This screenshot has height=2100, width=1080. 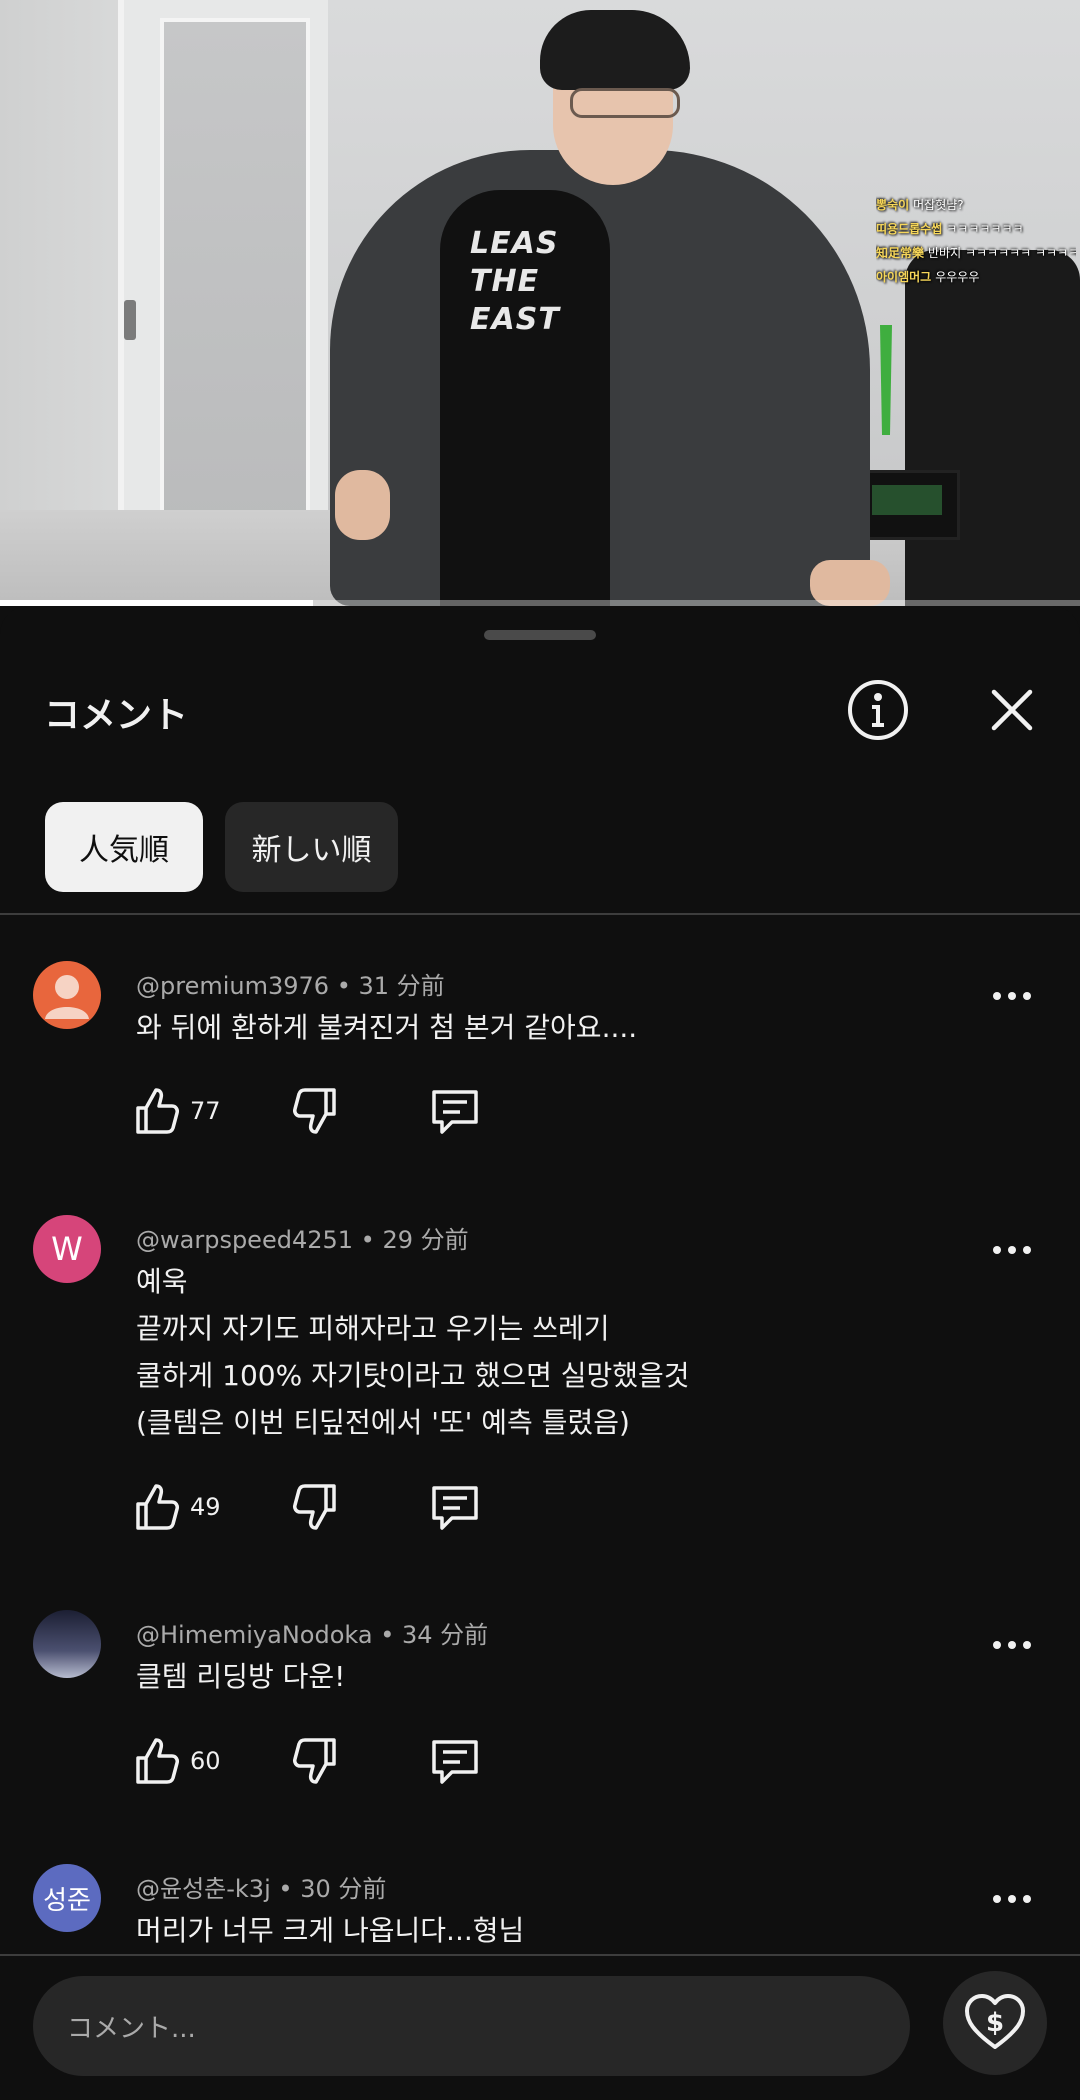 What do you see at coordinates (383, 1422) in the screenshot?
I see `comment-line: (클템은 이번 티딮전에서 '또' 예측 틀렸음)` at bounding box center [383, 1422].